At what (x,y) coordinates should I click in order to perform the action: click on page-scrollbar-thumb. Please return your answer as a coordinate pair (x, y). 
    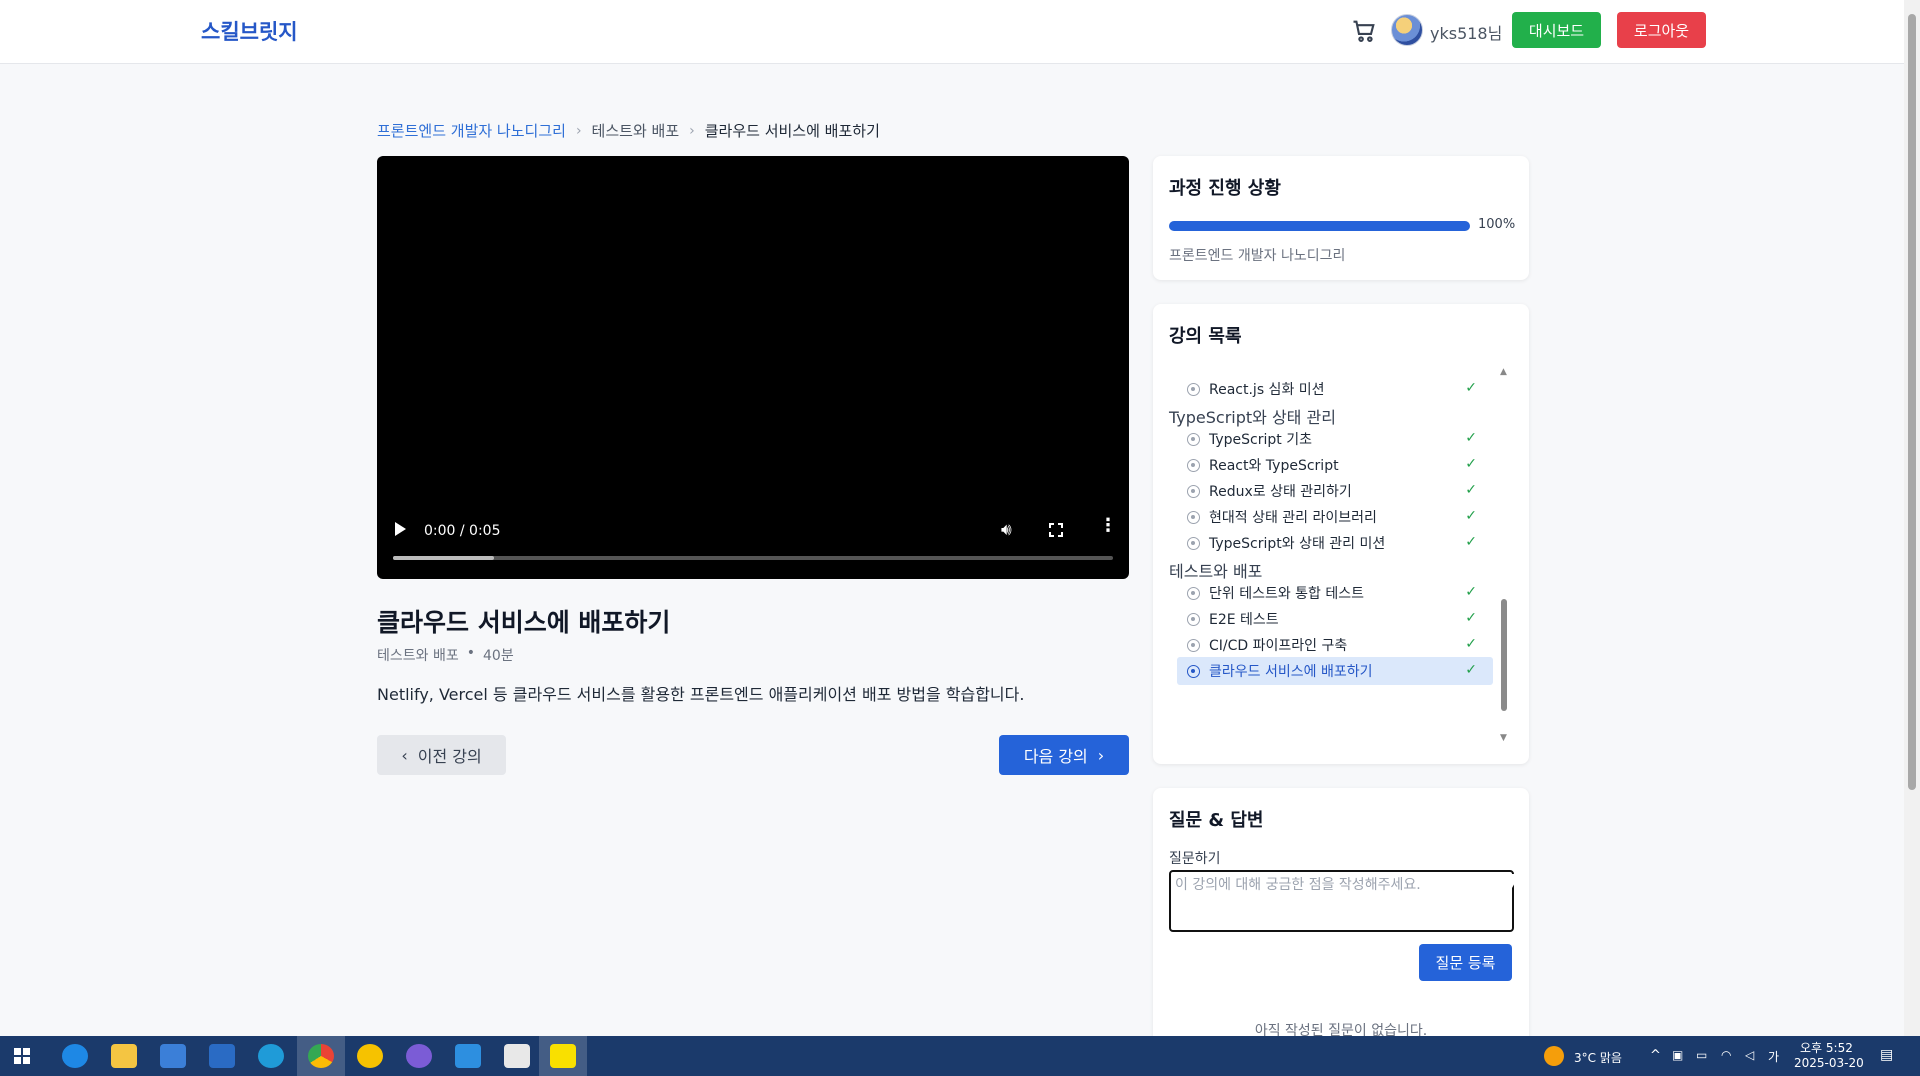
    Looking at the image, I should click on (1912, 402).